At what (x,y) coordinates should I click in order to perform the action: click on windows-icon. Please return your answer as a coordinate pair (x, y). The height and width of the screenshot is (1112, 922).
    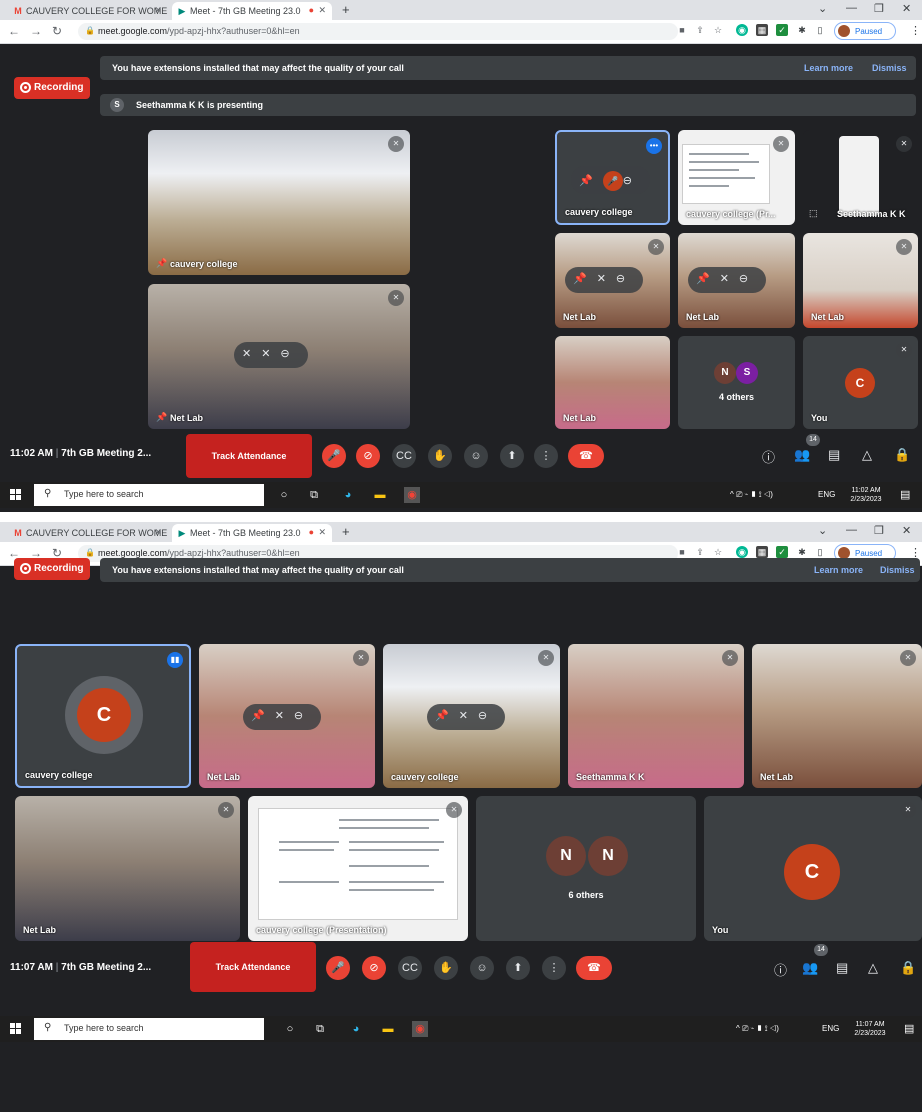
    Looking at the image, I should click on (16, 495).